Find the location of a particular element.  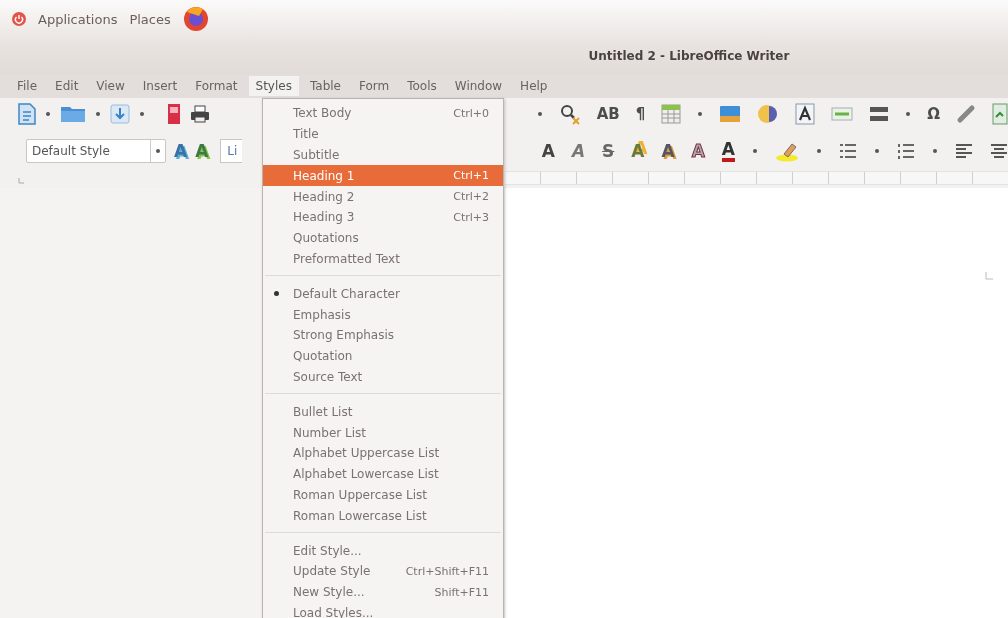

style-menu-item: Alphabet Uppercase List is located at coordinates (383, 453).